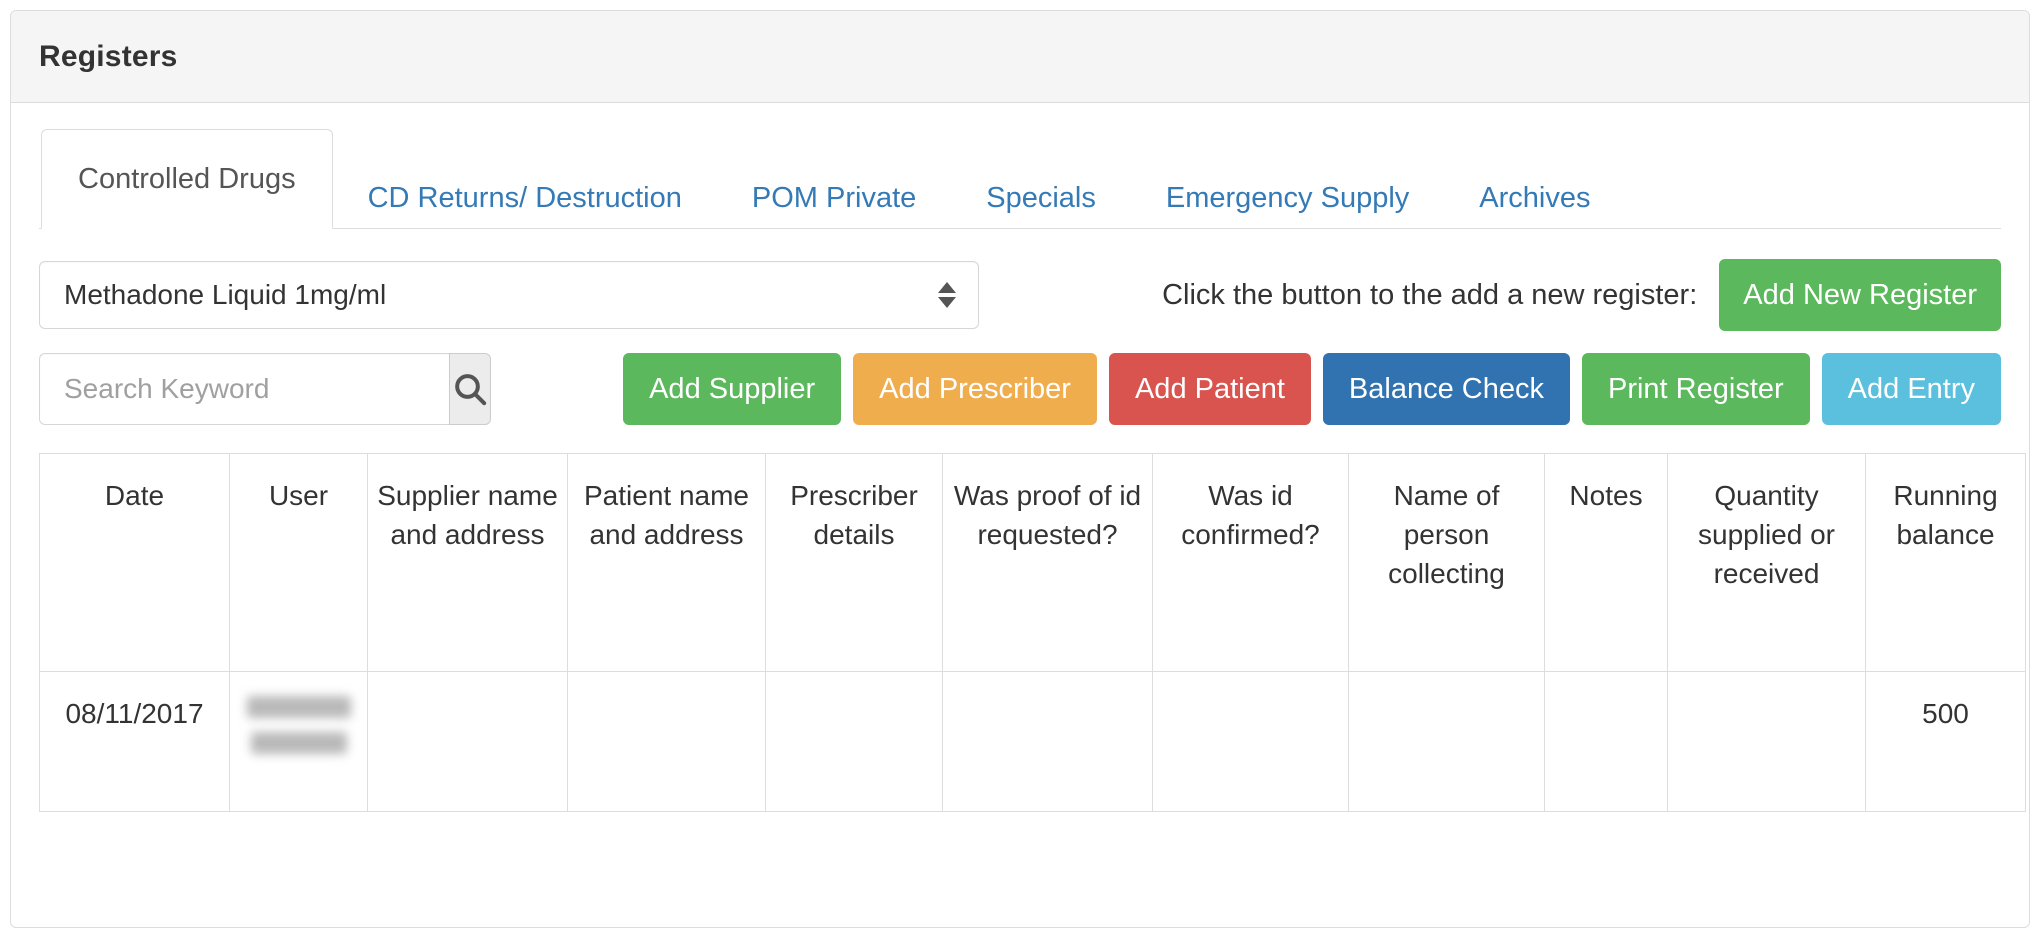 The image size is (2040, 938). What do you see at coordinates (1860, 295) in the screenshot?
I see `add-new-register-button: Add New Register` at bounding box center [1860, 295].